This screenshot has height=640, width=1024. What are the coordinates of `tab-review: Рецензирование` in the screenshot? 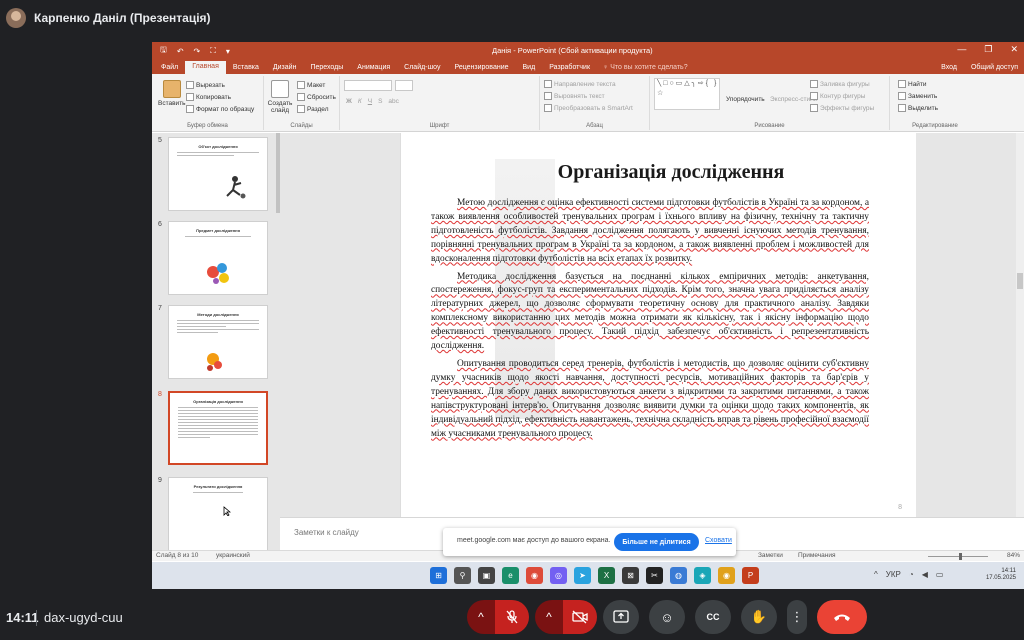 It's located at (481, 69).